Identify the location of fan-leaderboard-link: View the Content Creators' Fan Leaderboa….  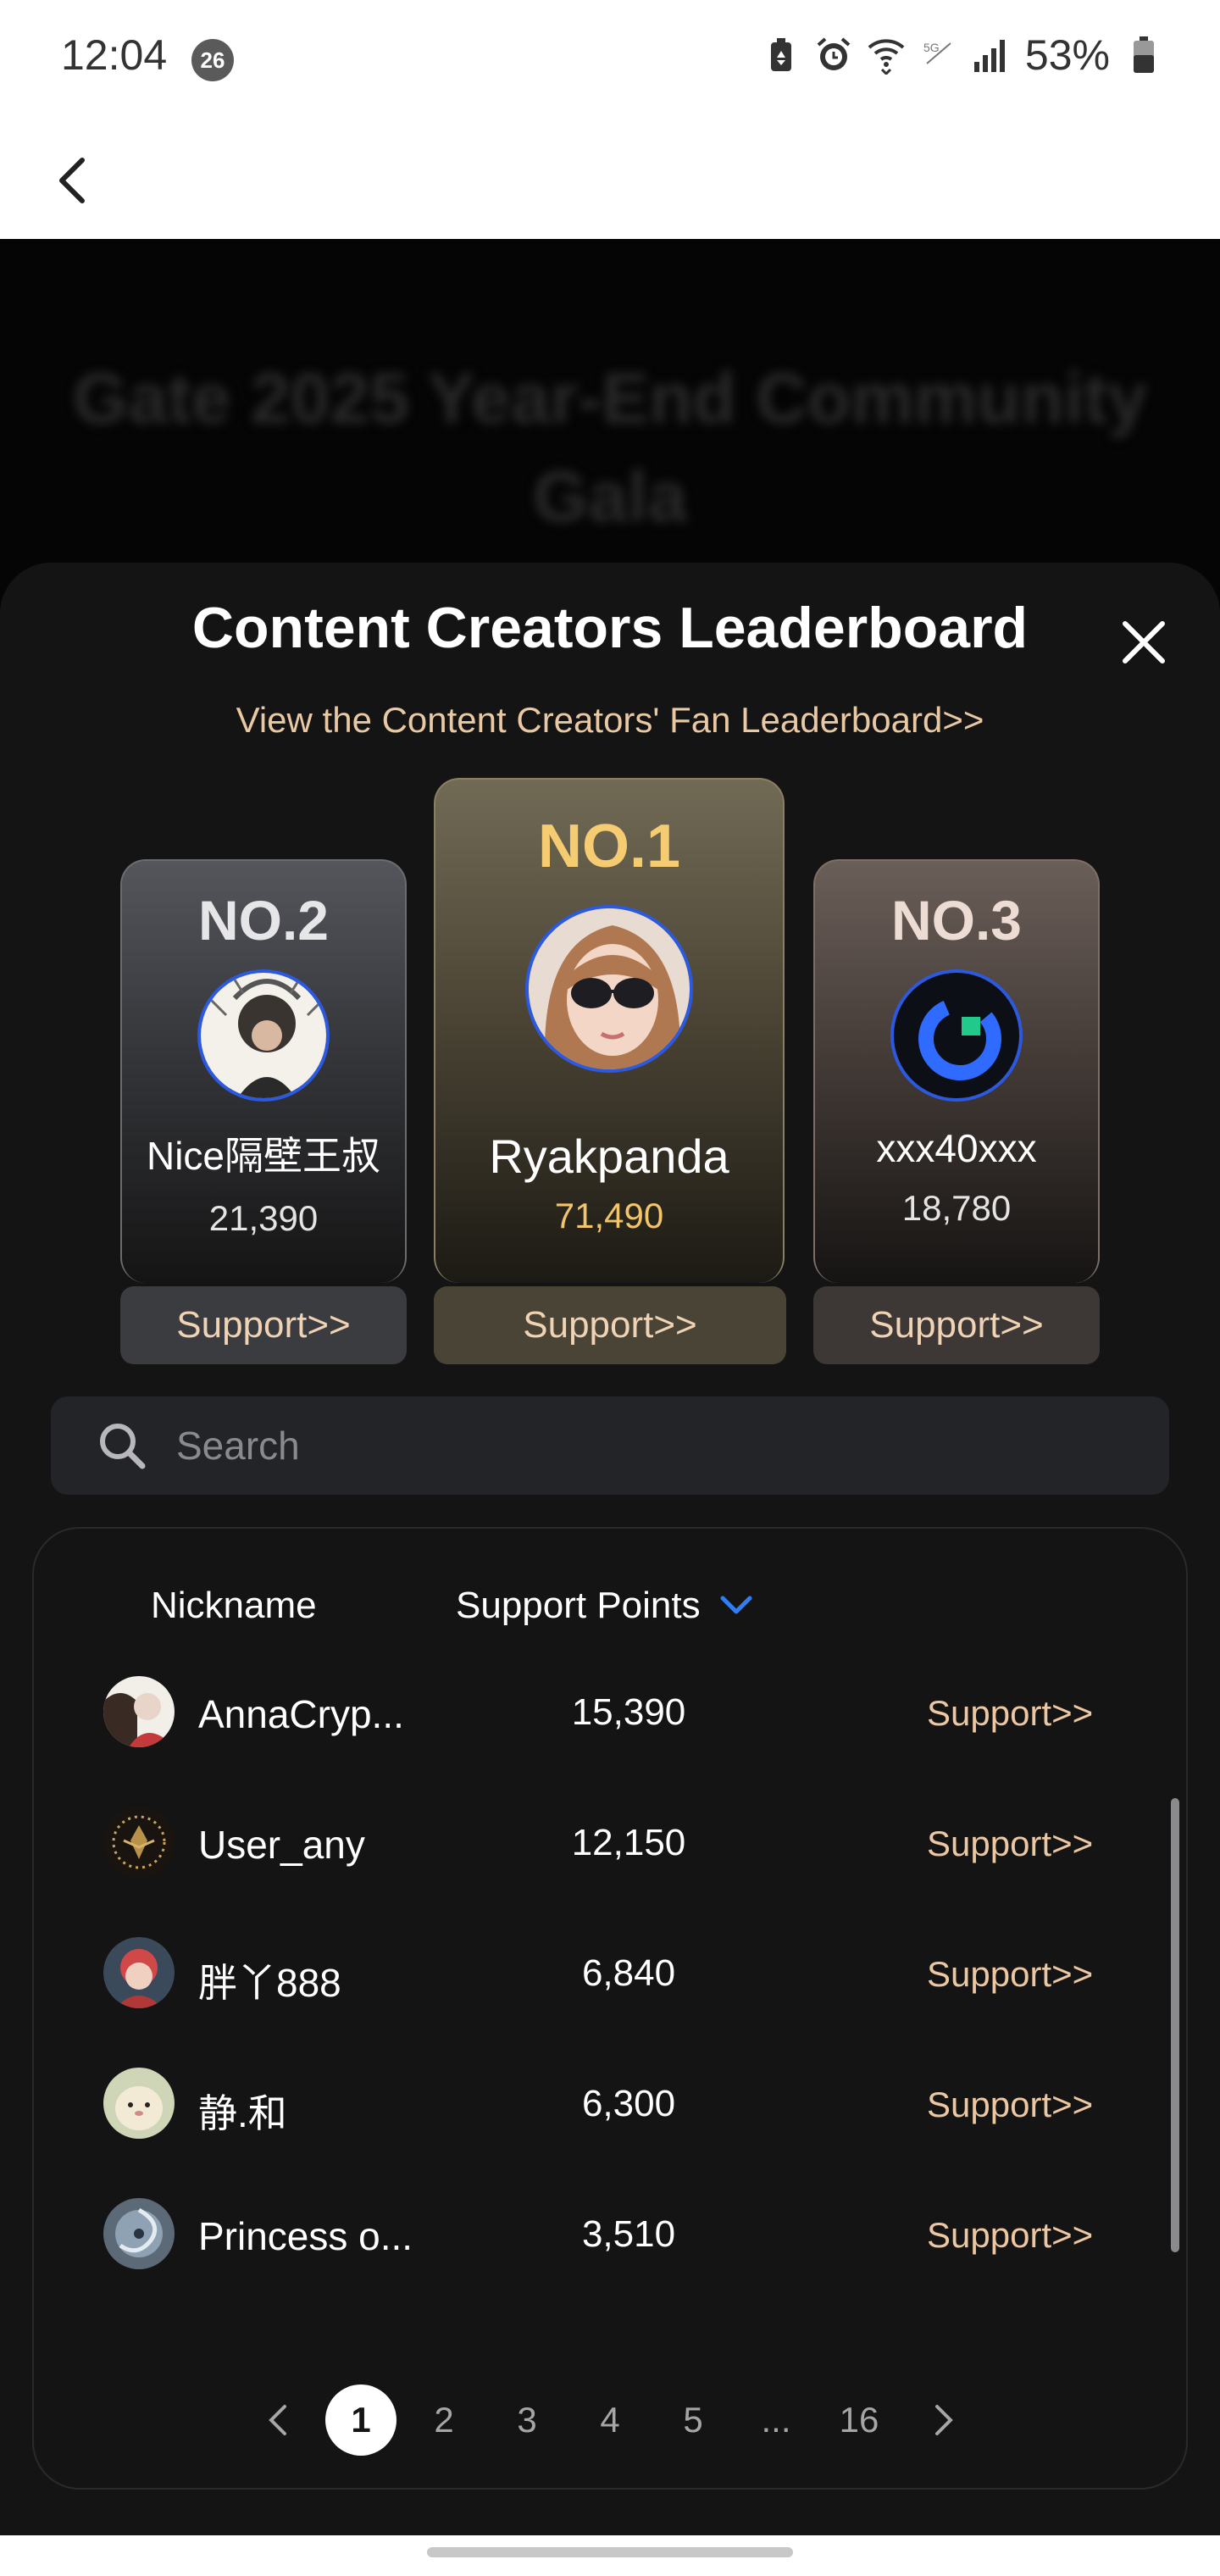
(610, 720).